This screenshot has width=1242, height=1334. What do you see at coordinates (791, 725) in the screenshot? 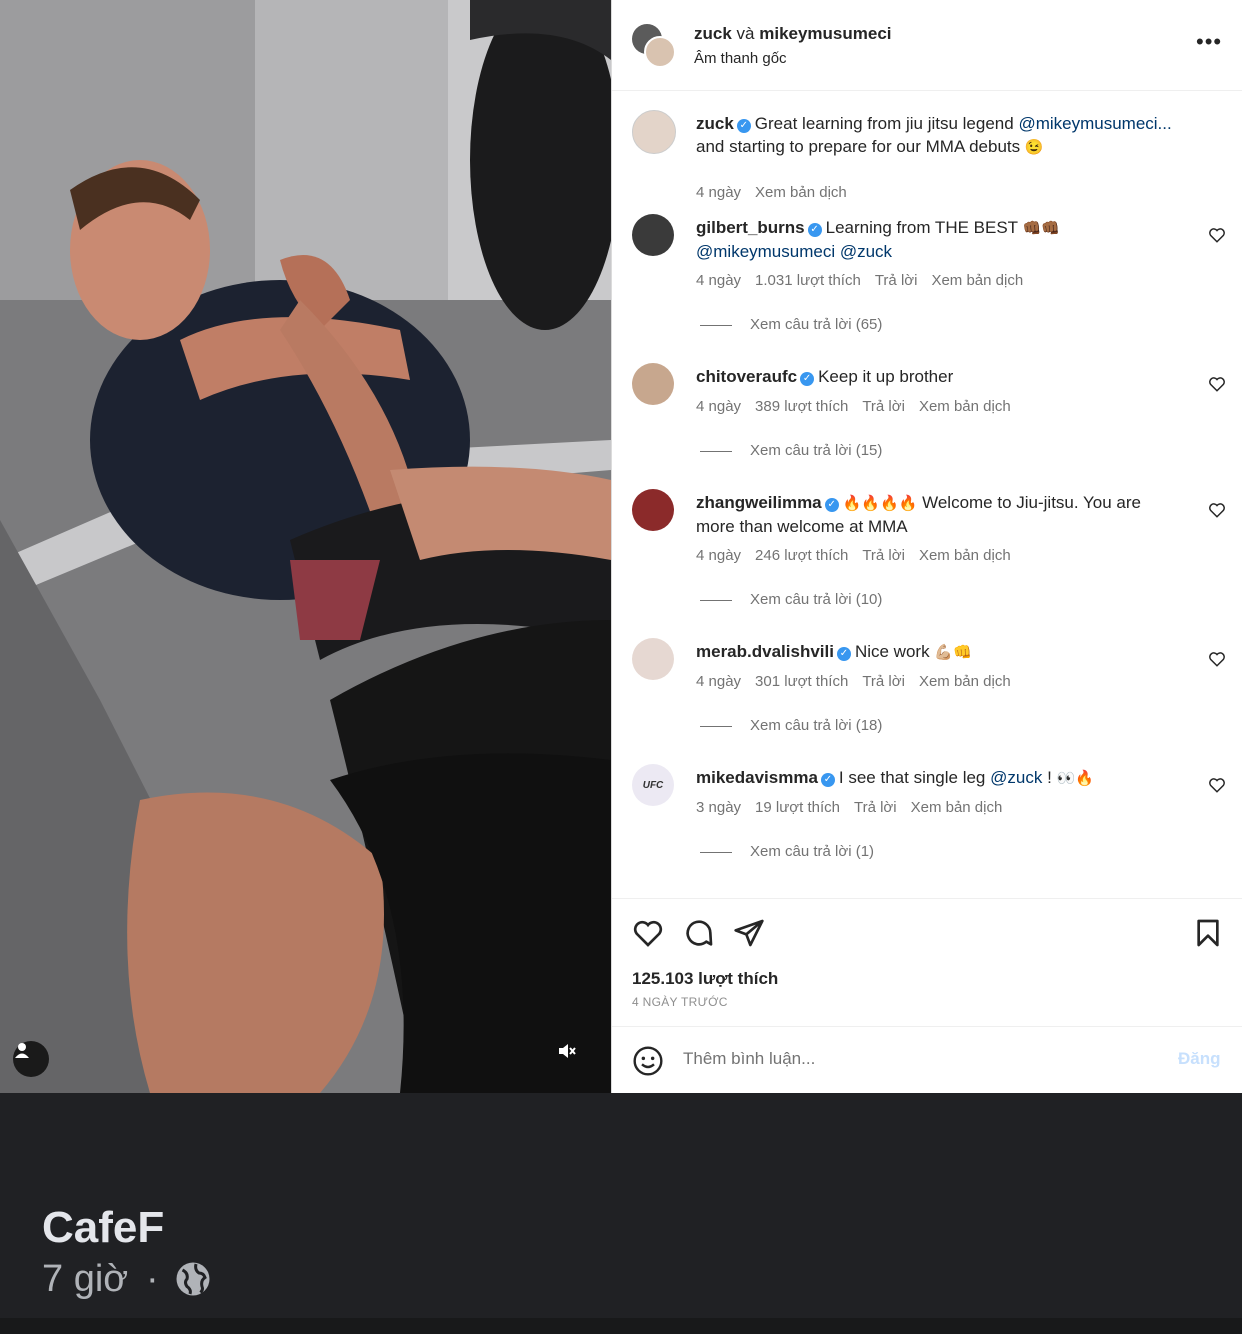
I see `view-replies-button: Xem câu trả lời (18)` at bounding box center [791, 725].